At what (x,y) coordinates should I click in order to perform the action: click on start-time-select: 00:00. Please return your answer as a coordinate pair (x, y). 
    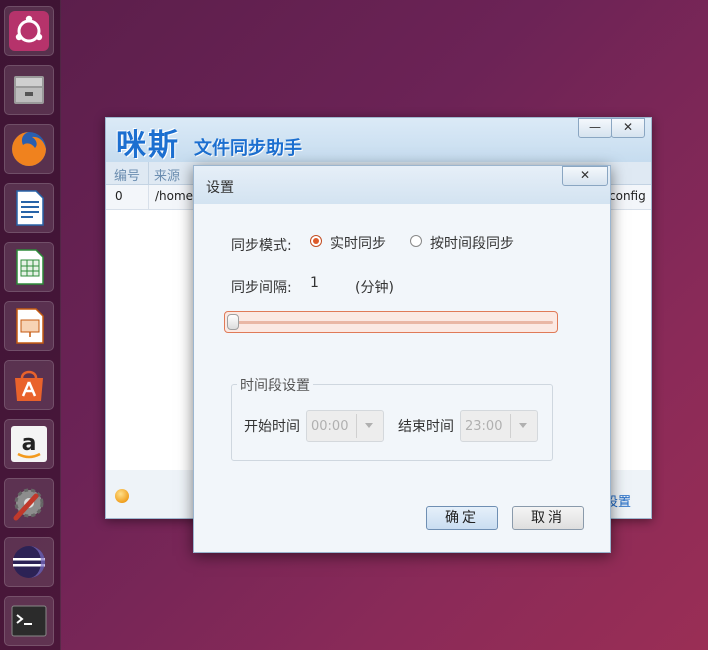
    Looking at the image, I should click on (345, 426).